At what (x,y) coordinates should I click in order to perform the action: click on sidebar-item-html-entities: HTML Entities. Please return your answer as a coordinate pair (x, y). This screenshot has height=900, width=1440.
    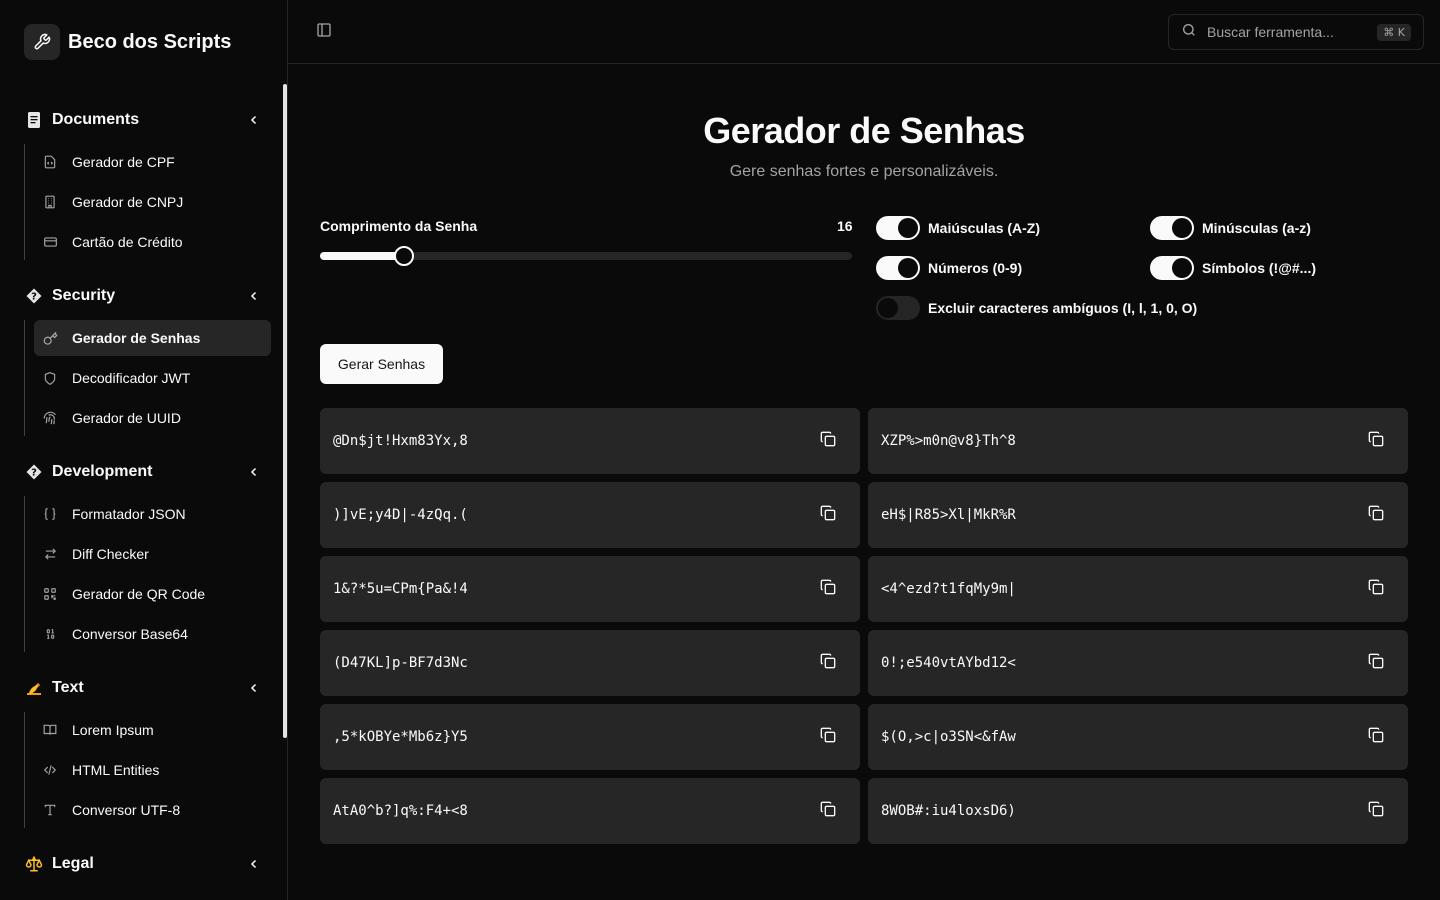
    Looking at the image, I should click on (152, 770).